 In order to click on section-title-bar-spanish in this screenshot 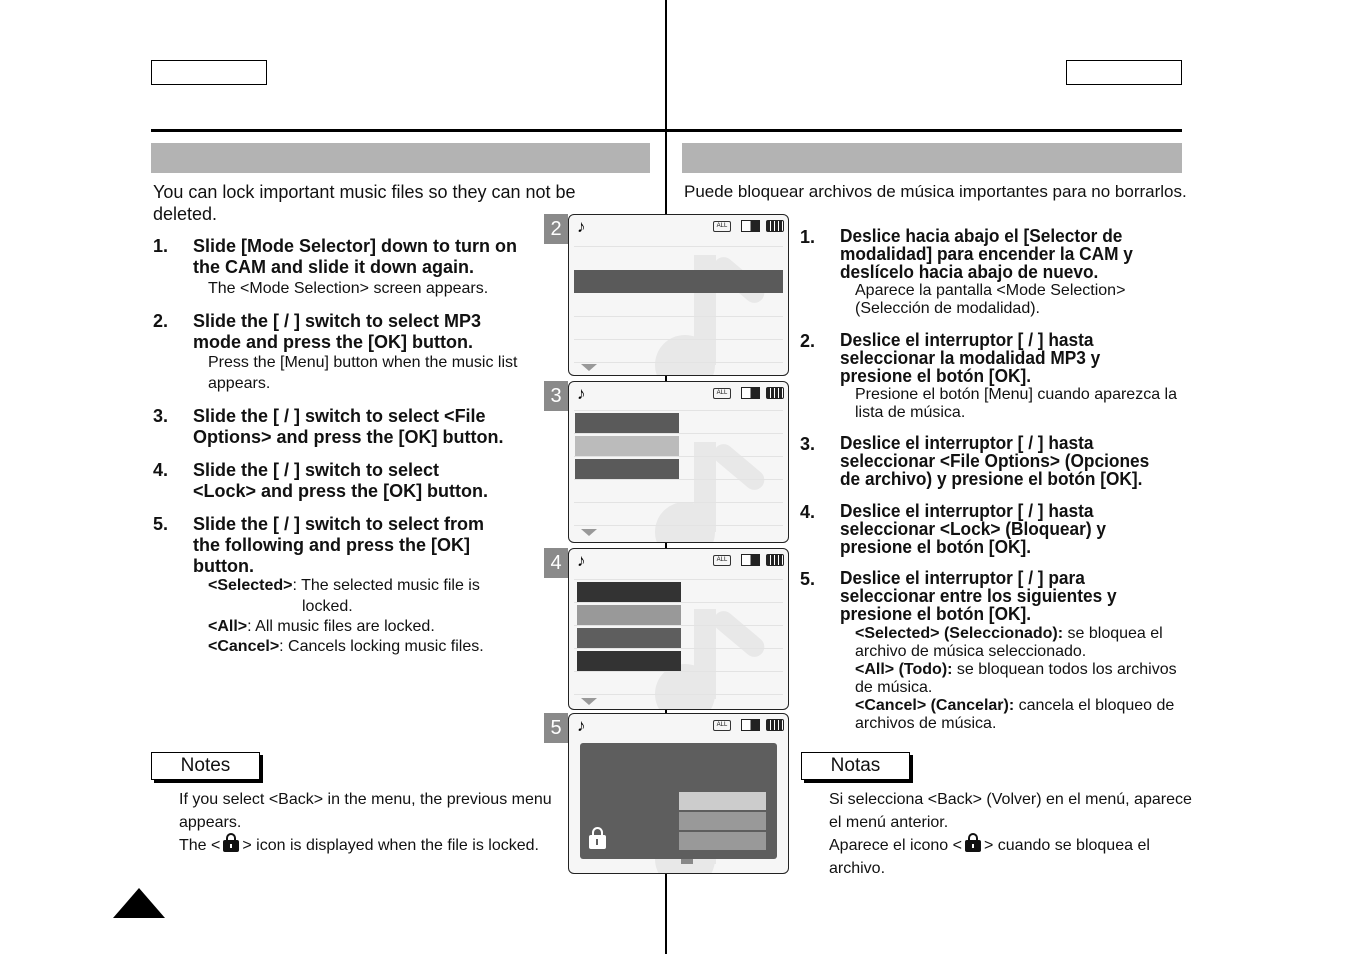, I will do `click(932, 158)`.